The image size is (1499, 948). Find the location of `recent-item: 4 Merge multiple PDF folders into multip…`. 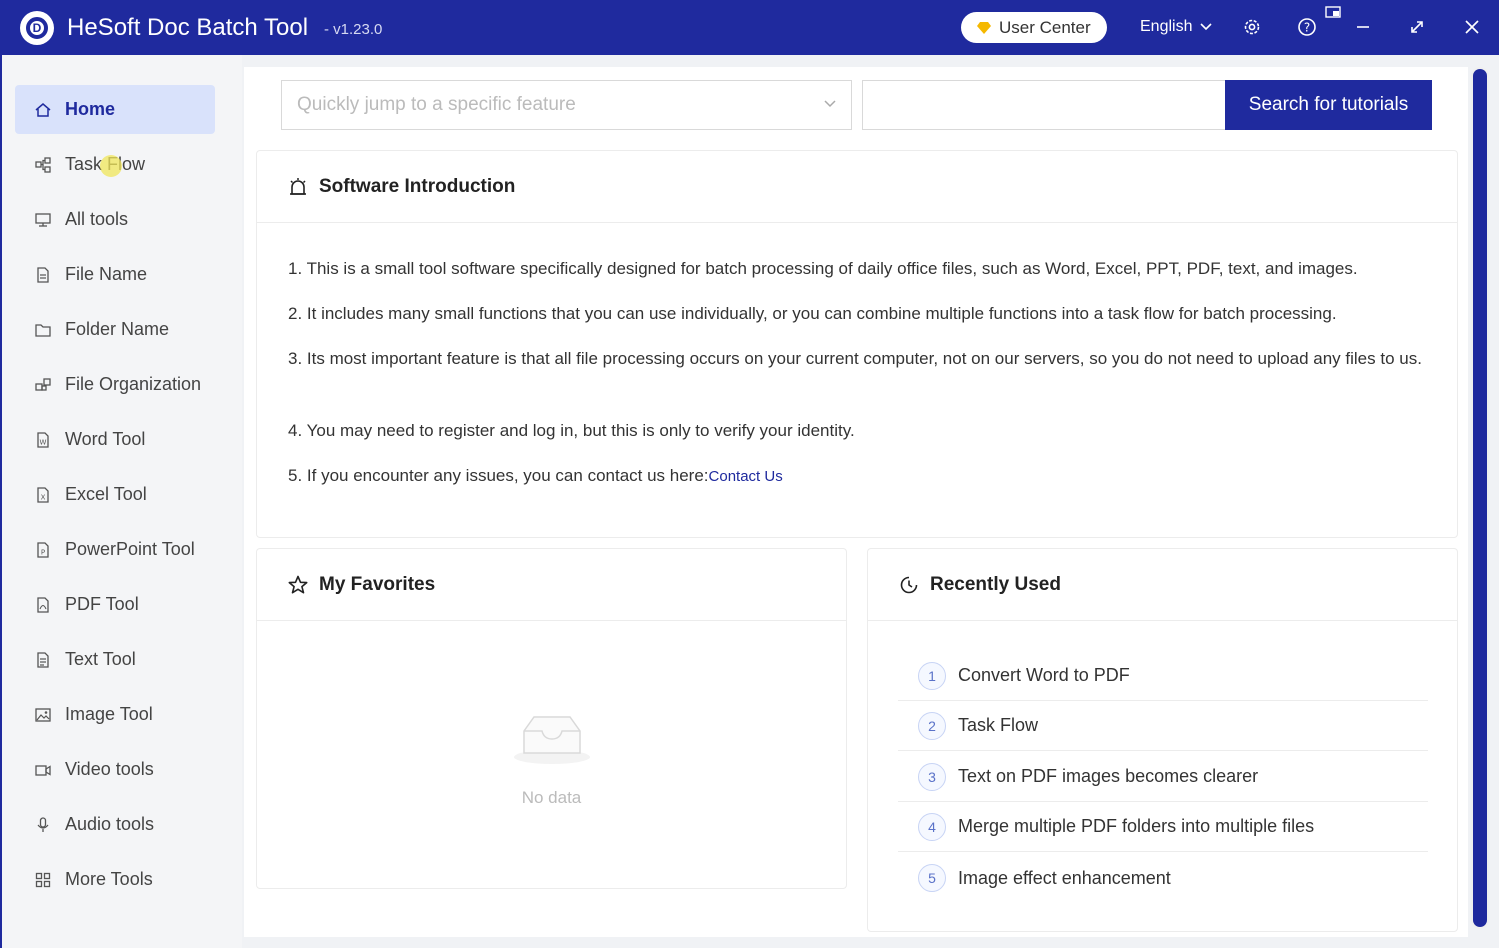

recent-item: 4 Merge multiple PDF folders into multip… is located at coordinates (1163, 827).